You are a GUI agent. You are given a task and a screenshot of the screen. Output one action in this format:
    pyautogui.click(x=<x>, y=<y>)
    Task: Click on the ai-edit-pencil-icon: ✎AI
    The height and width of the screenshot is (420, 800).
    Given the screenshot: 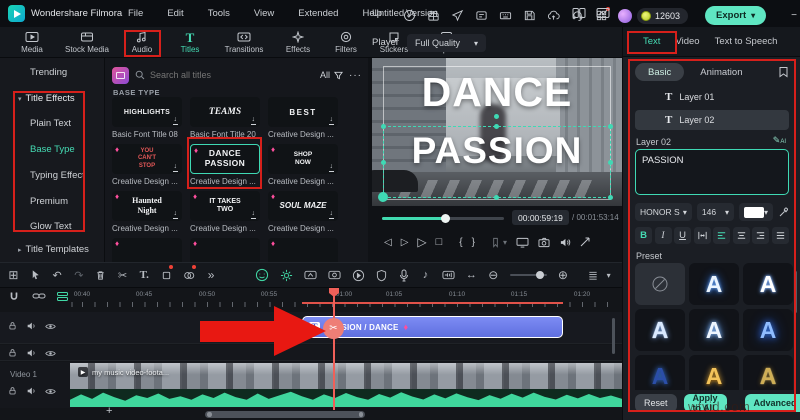 What is the action you would take?
    pyautogui.click(x=779, y=140)
    